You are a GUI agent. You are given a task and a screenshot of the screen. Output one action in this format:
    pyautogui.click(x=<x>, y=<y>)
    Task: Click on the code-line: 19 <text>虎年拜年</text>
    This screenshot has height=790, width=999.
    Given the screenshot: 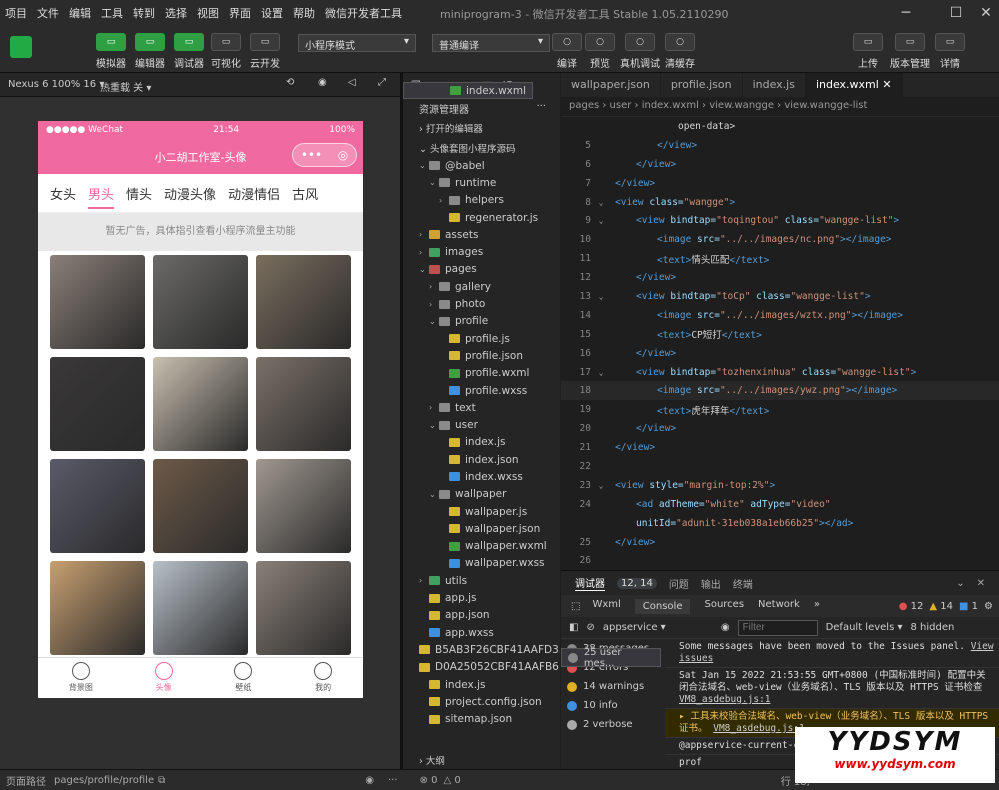 What is the action you would take?
    pyautogui.click(x=780, y=409)
    